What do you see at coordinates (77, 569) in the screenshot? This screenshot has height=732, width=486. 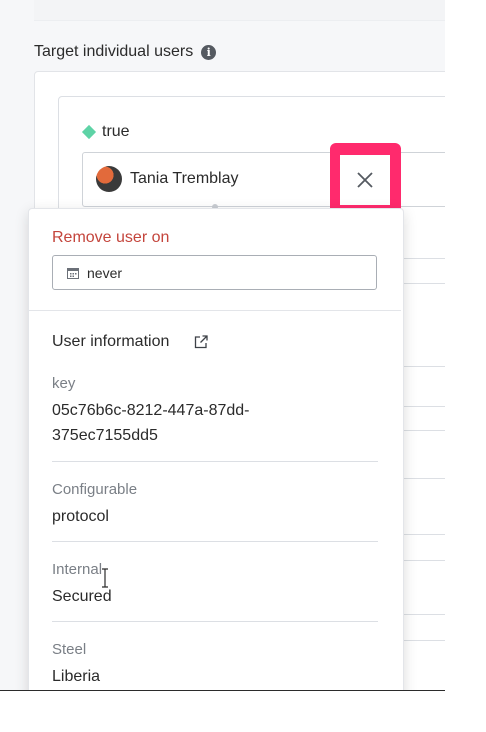 I see `field-label-internal: Internal` at bounding box center [77, 569].